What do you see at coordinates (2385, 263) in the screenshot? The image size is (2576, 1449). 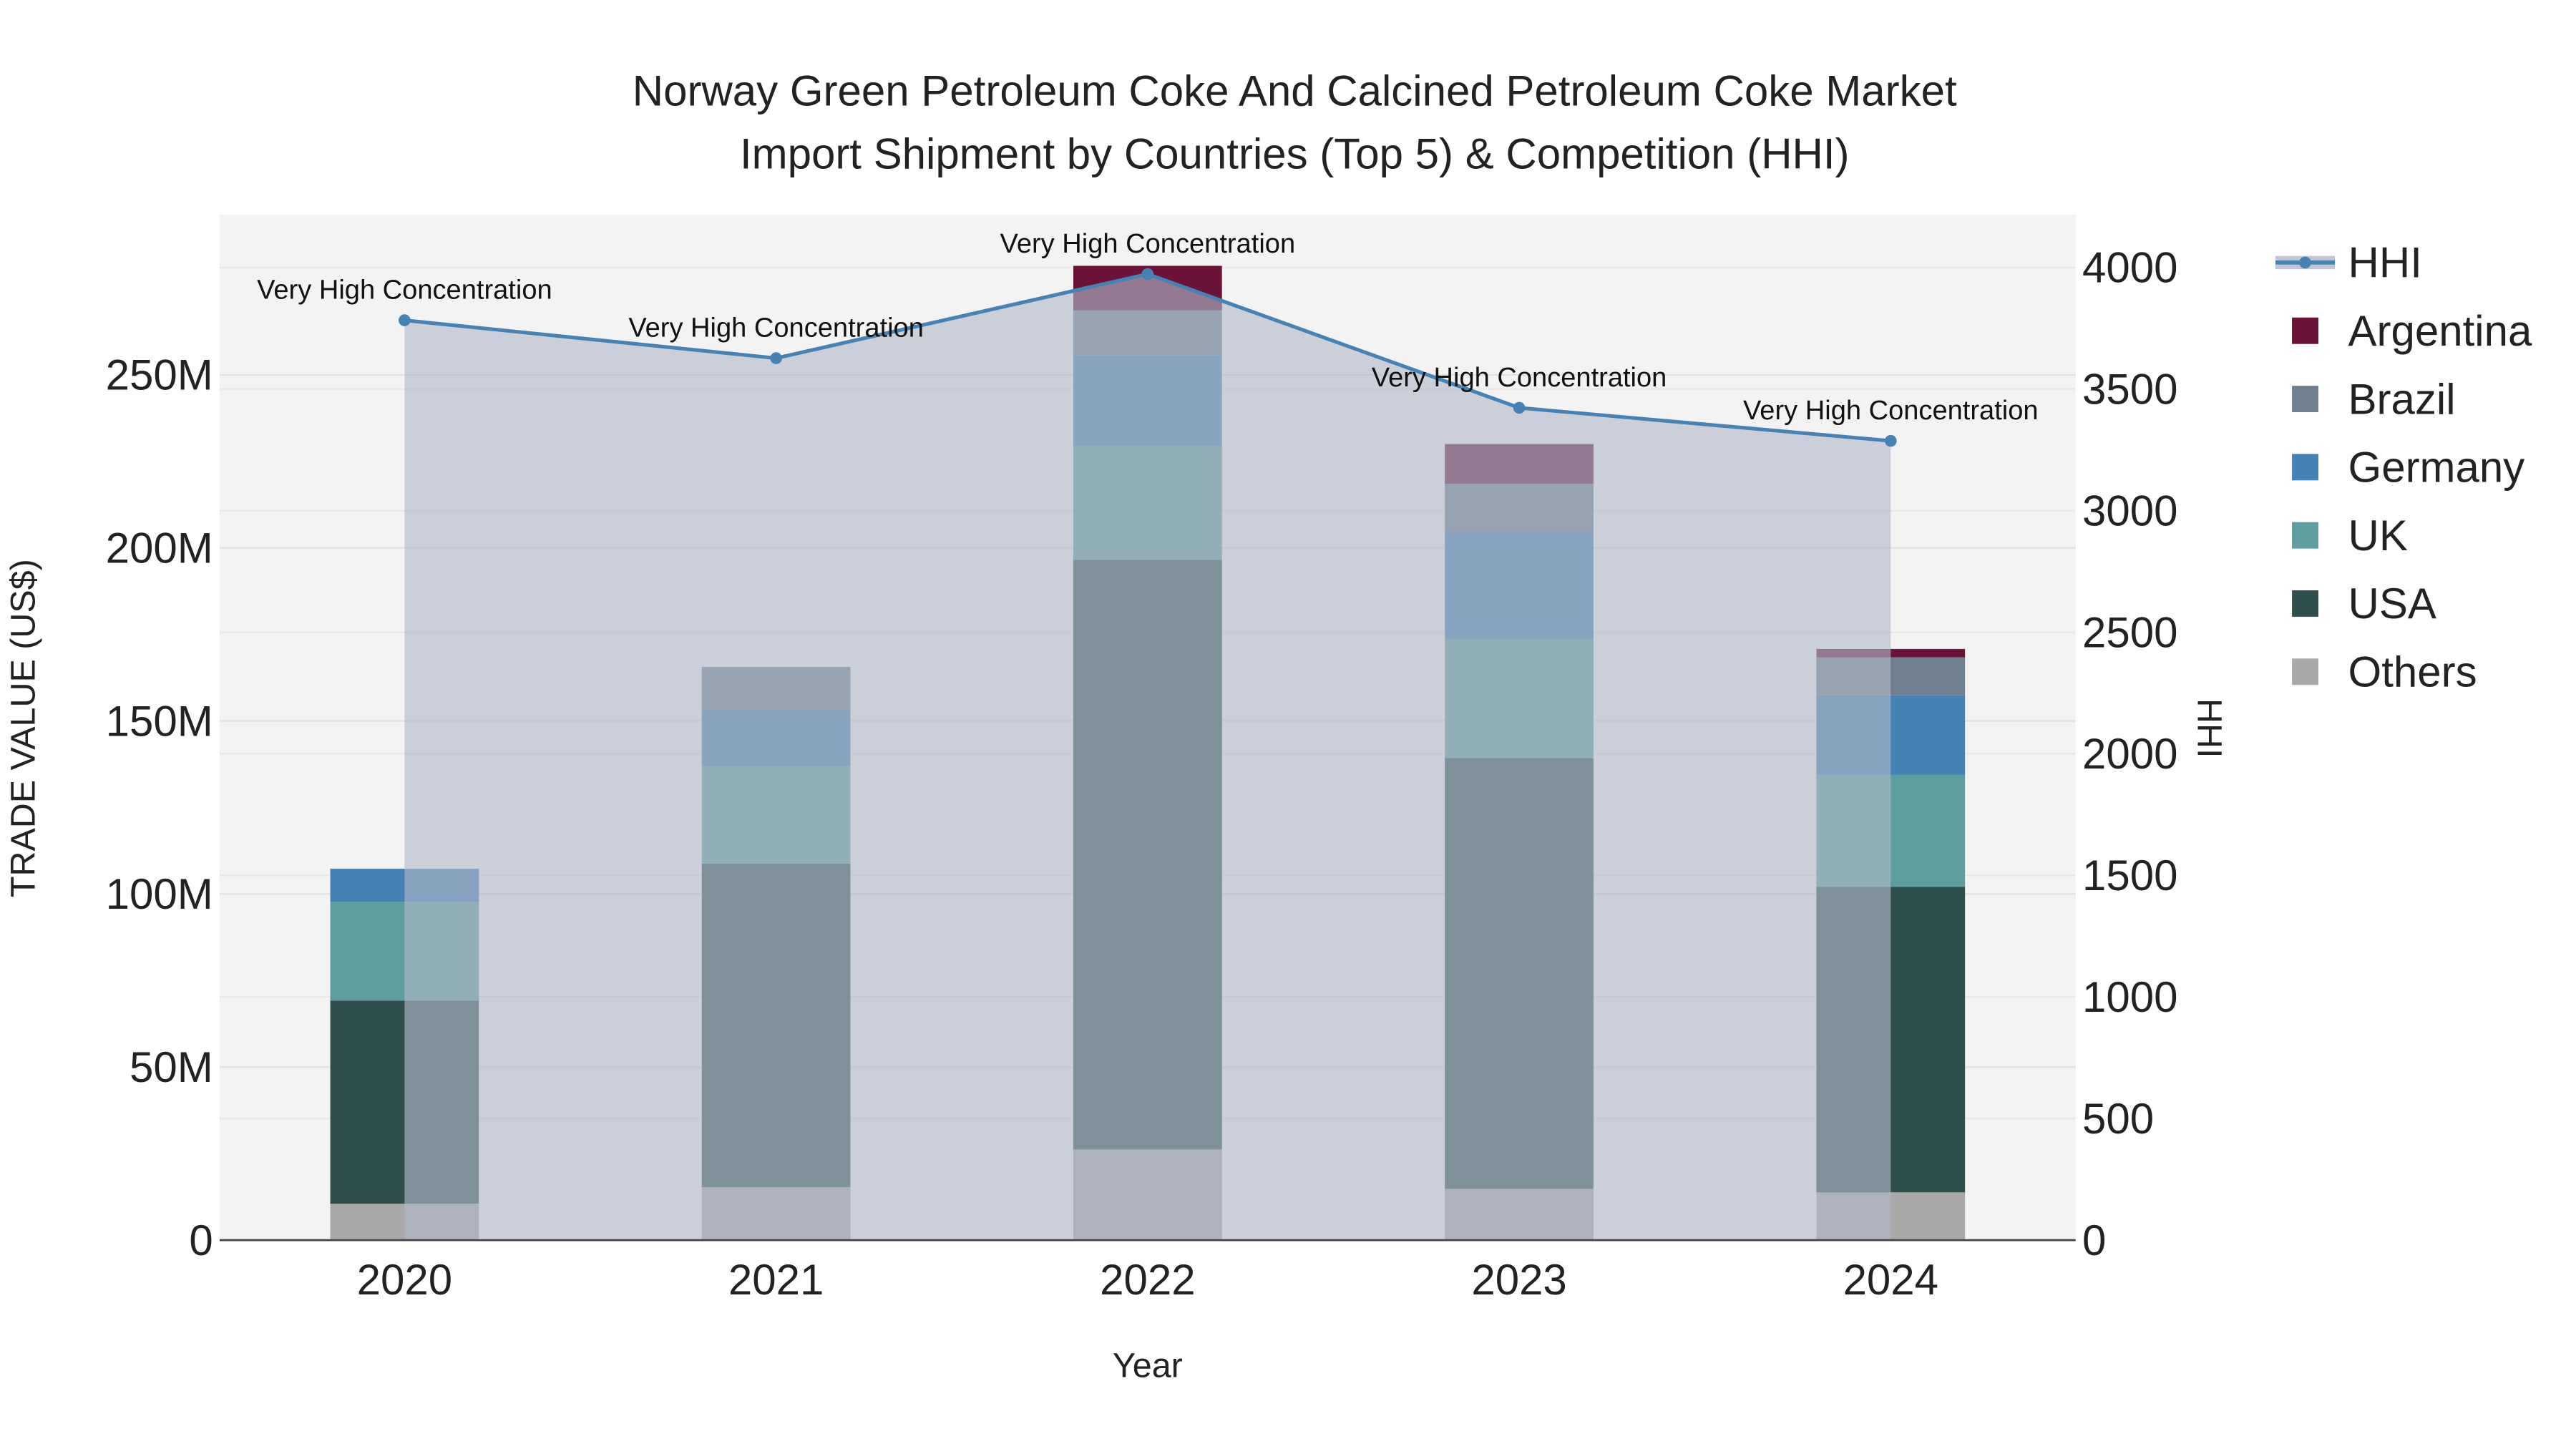 I see `legend-label-hhi: HHI` at bounding box center [2385, 263].